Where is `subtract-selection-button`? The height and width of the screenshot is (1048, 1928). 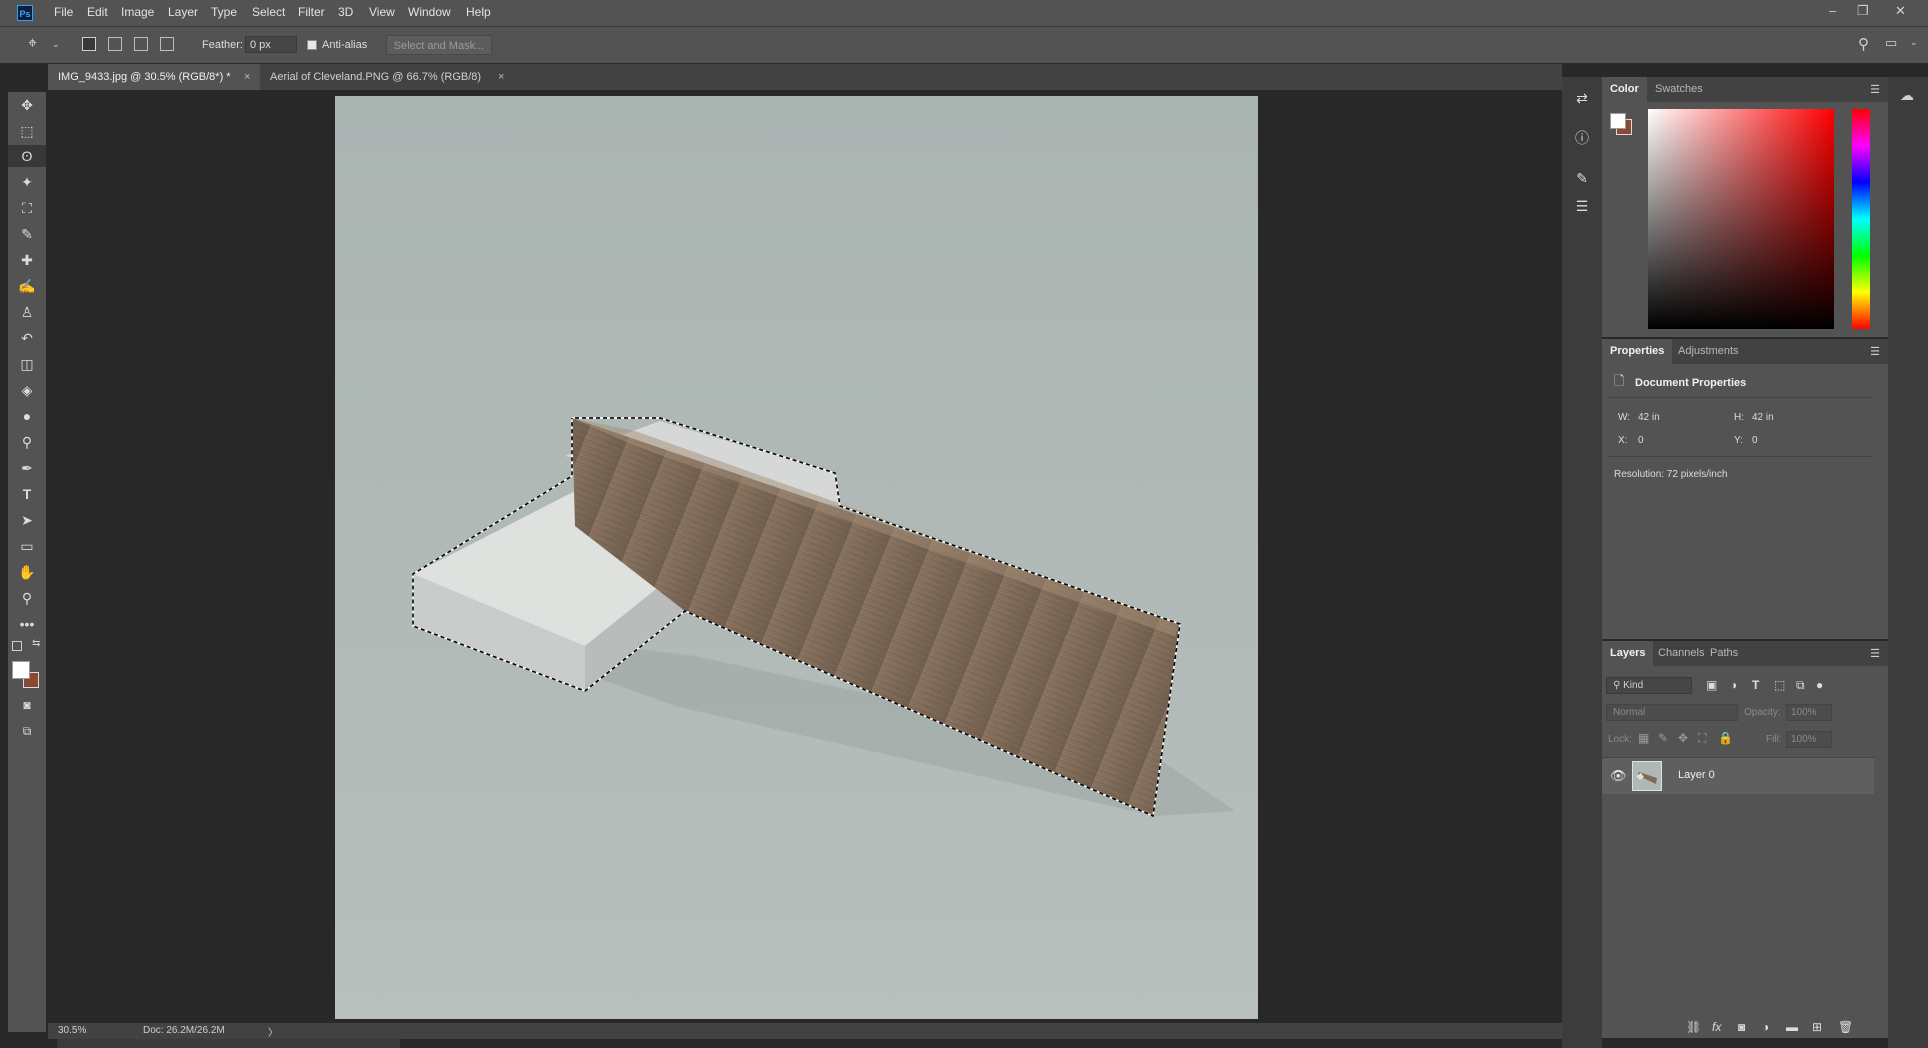
subtract-selection-button is located at coordinates (141, 44).